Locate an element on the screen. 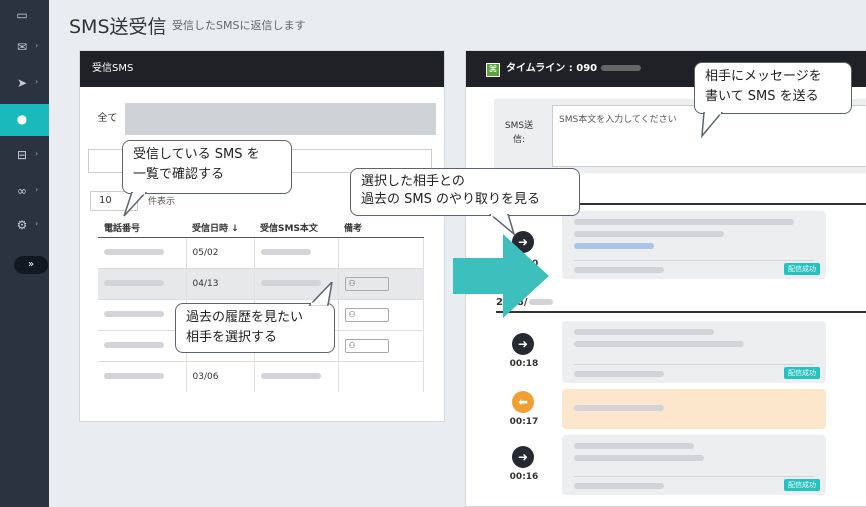  callout-send: 相手にメッセージを 書いて SMS を送る is located at coordinates (773, 88).